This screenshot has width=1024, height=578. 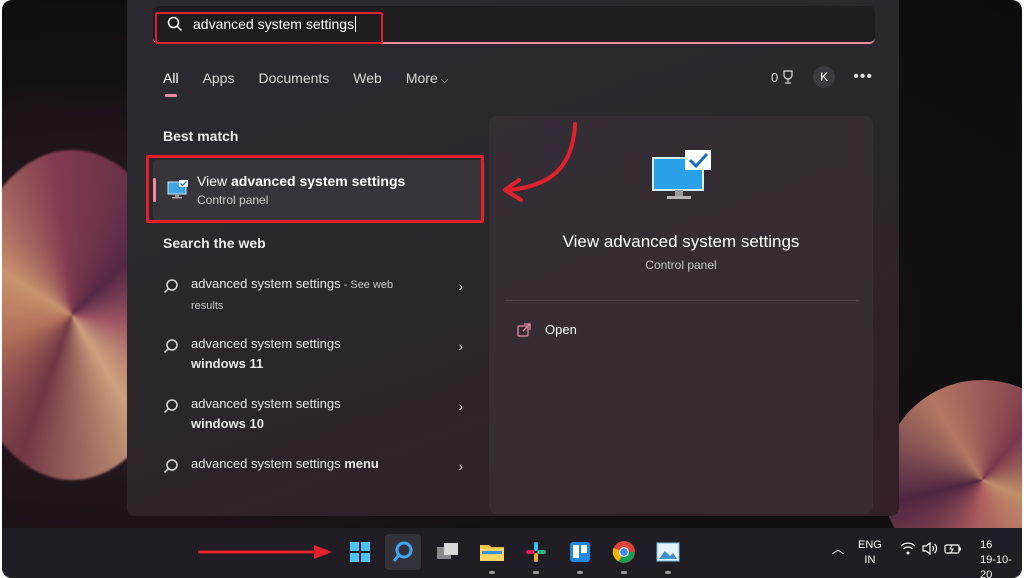 What do you see at coordinates (870, 545) in the screenshot?
I see `language-code: ENG` at bounding box center [870, 545].